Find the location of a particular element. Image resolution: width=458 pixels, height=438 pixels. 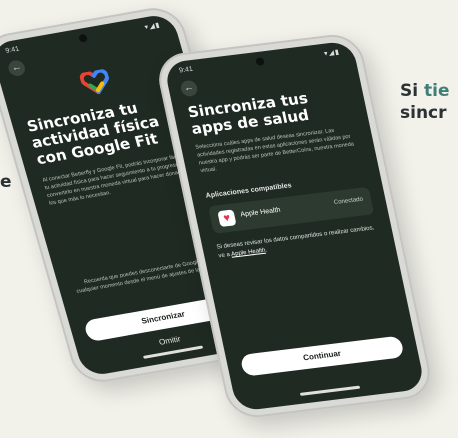

app-status-badge: Conectado is located at coordinates (348, 201).